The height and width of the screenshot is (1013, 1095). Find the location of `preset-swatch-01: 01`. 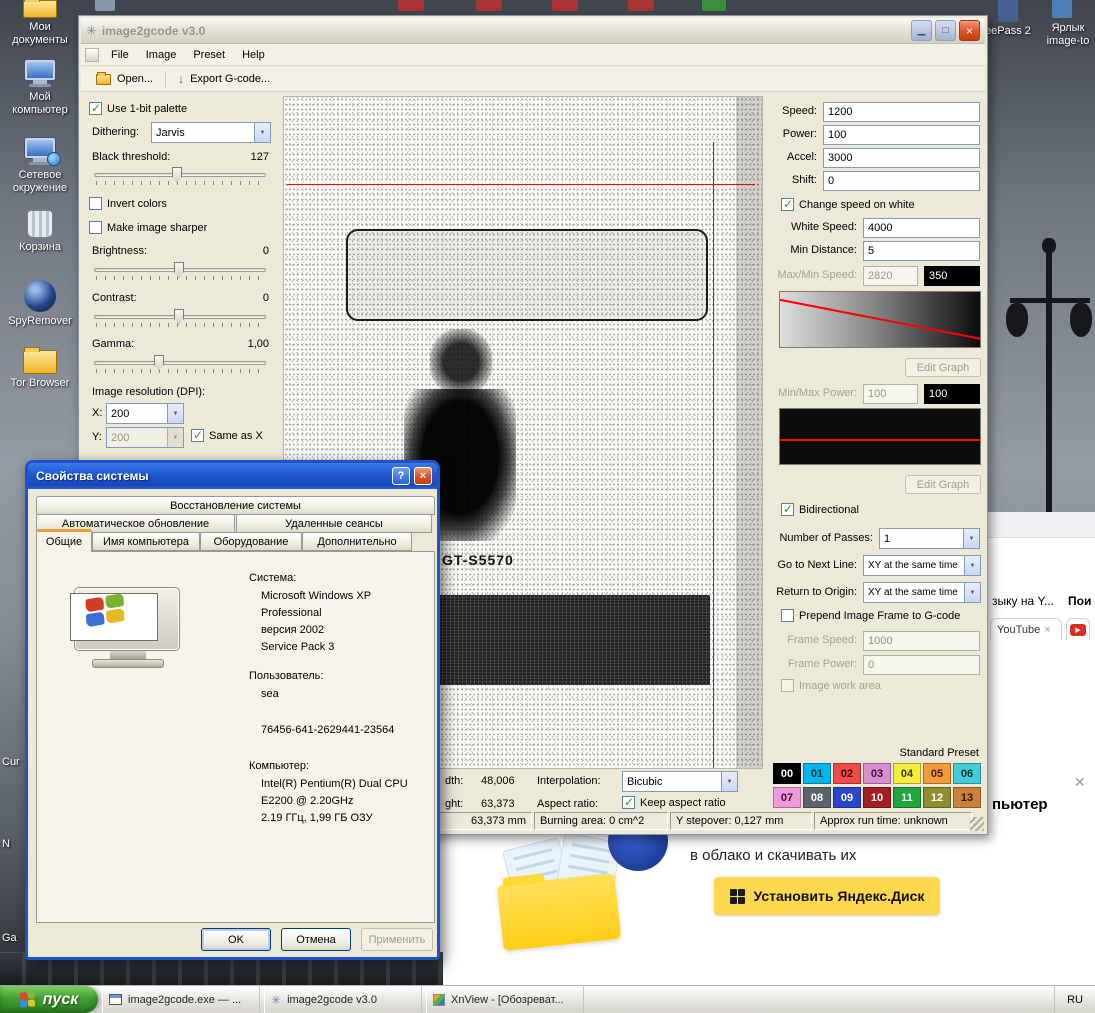

preset-swatch-01: 01 is located at coordinates (817, 773).